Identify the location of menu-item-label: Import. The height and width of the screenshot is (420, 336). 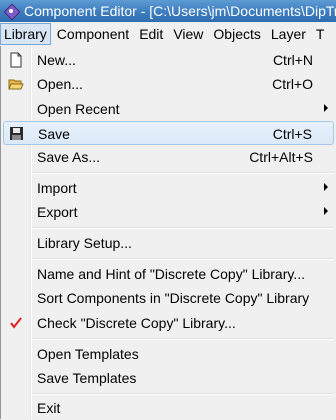
(57, 188).